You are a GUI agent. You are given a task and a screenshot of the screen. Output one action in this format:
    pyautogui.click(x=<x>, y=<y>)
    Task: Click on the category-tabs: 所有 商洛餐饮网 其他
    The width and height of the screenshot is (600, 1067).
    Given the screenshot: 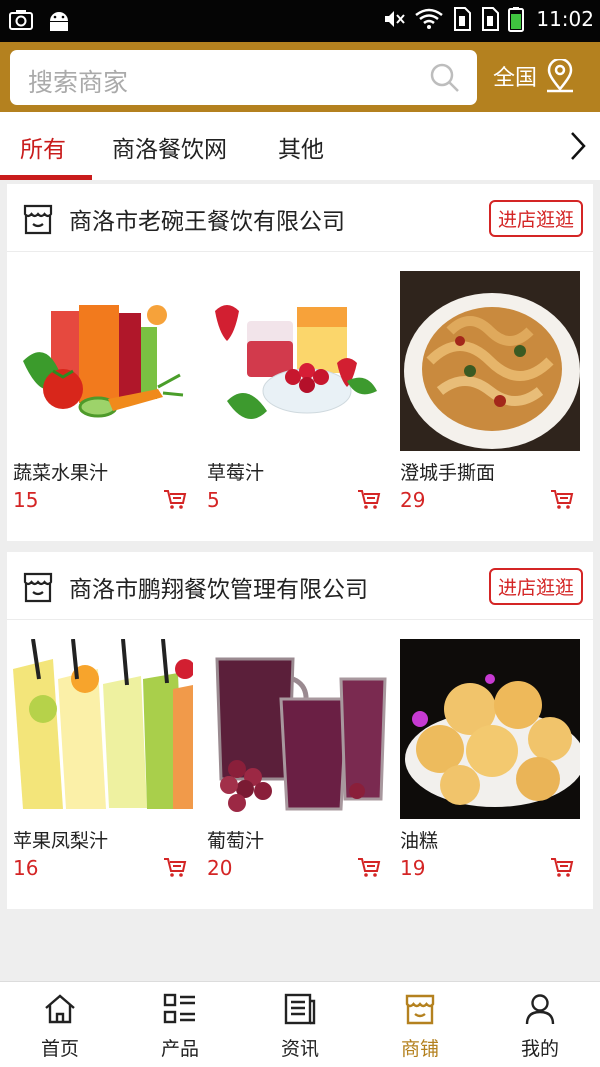 What is the action you would take?
    pyautogui.click(x=300, y=146)
    